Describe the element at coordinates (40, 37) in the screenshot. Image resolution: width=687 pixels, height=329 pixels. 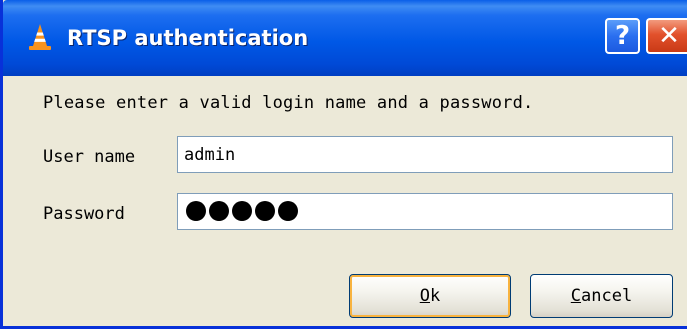
I see `vlc-cone-icon` at that location.